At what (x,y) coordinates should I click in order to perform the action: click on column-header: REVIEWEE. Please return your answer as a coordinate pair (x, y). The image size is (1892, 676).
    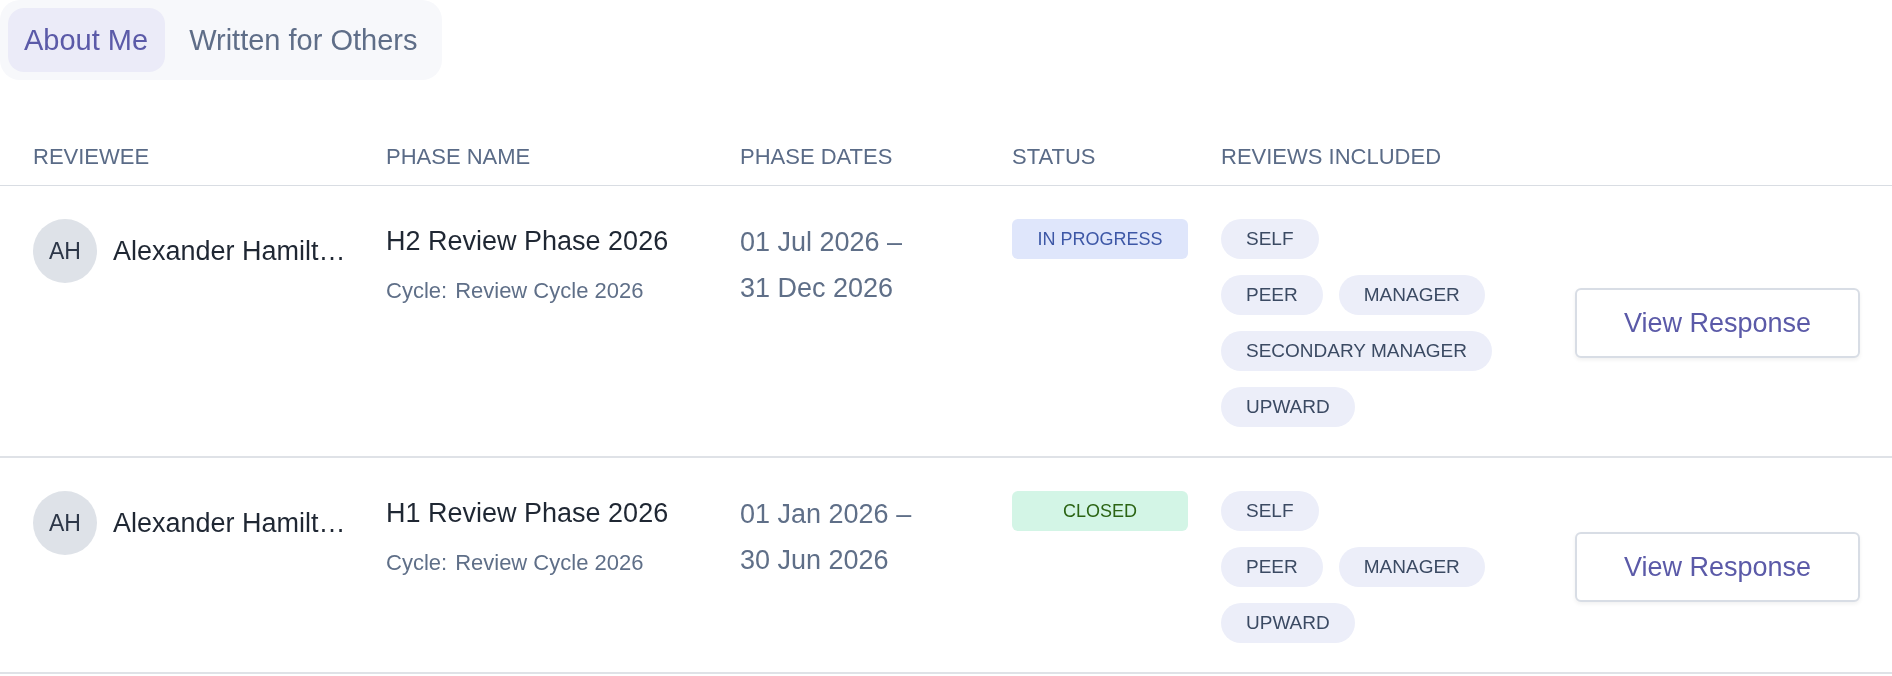
    Looking at the image, I should click on (92, 156).